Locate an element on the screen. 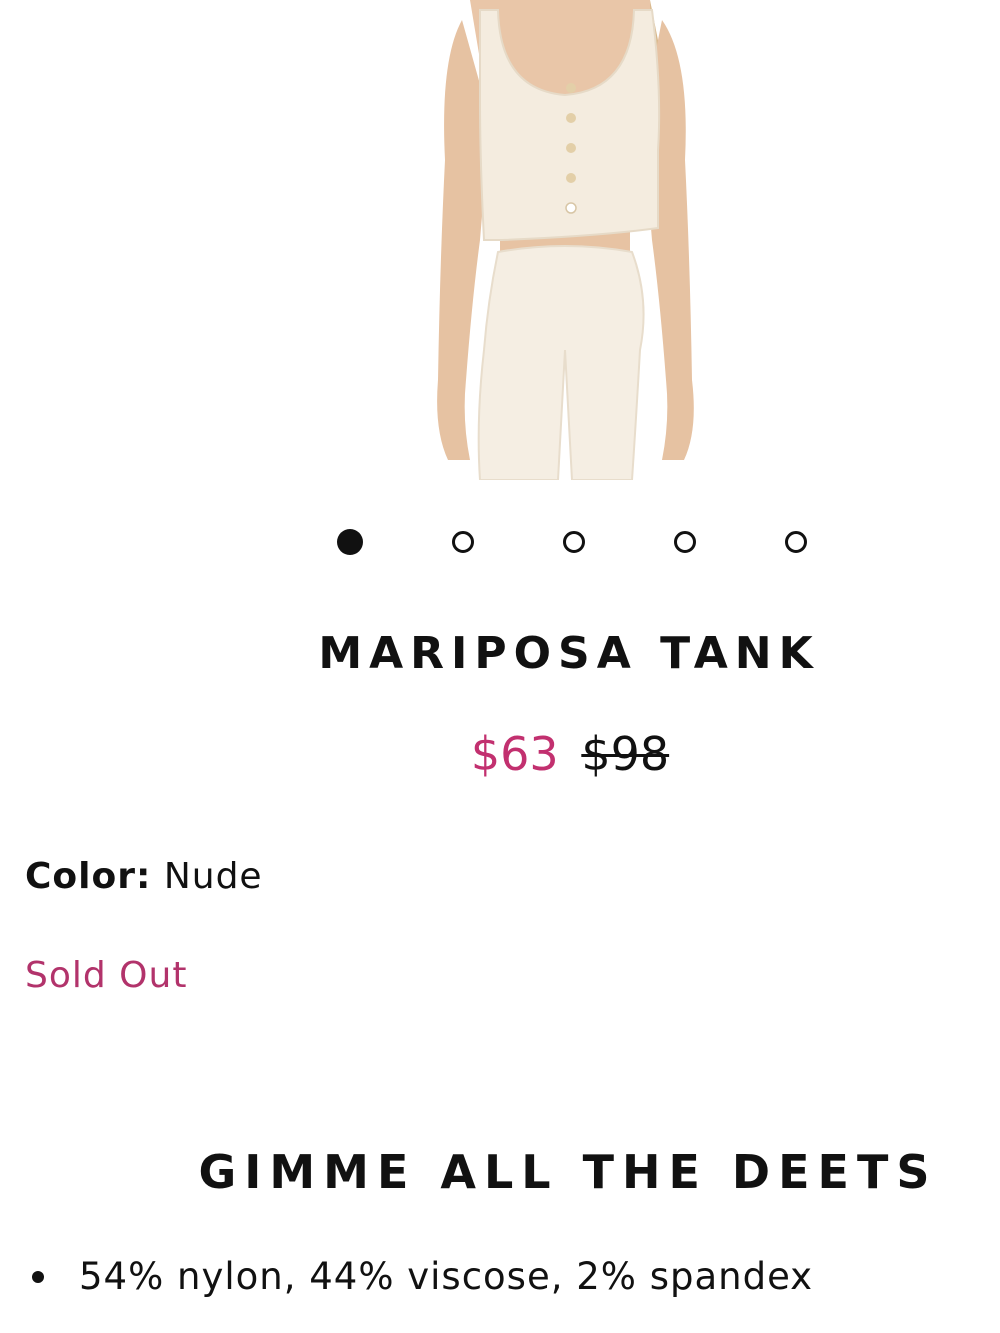 The width and height of the screenshot is (1000, 1333). detail-text: 54% nylon, 44% viscose, 2% spandex is located at coordinates (446, 1276).